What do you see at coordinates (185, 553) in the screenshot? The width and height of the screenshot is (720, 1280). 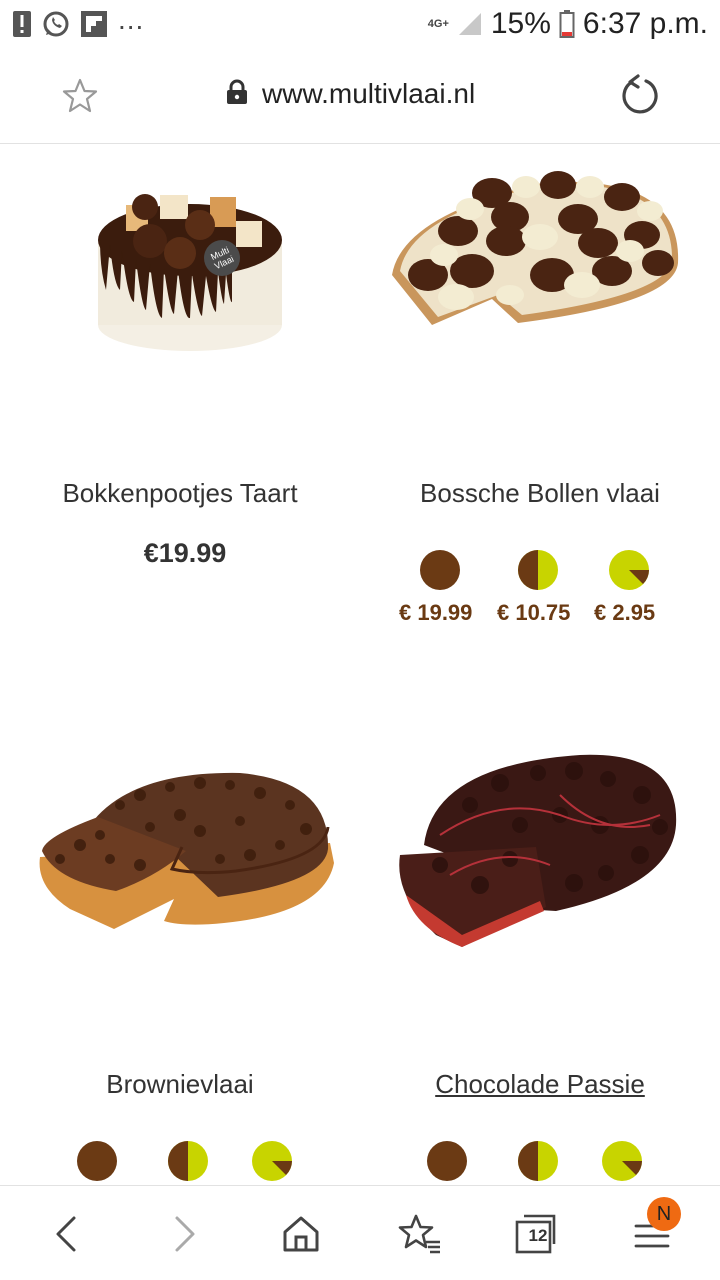 I see `product-price: €19.99` at bounding box center [185, 553].